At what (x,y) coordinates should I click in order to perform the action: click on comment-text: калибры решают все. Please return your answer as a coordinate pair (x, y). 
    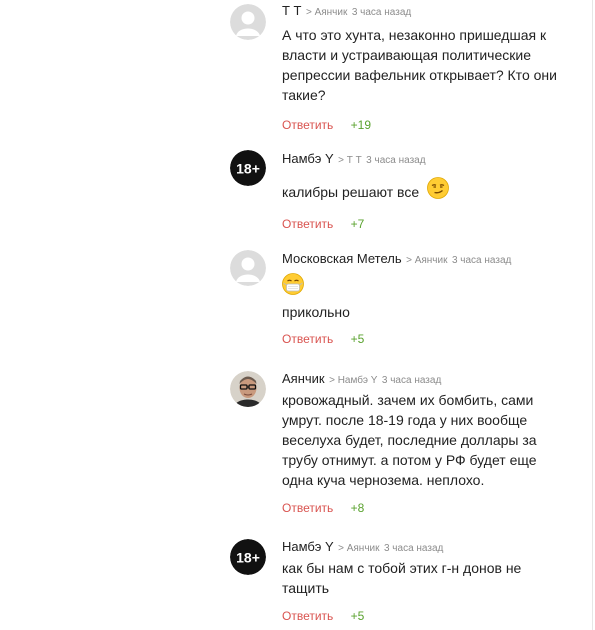
    Looking at the image, I should click on (427, 190).